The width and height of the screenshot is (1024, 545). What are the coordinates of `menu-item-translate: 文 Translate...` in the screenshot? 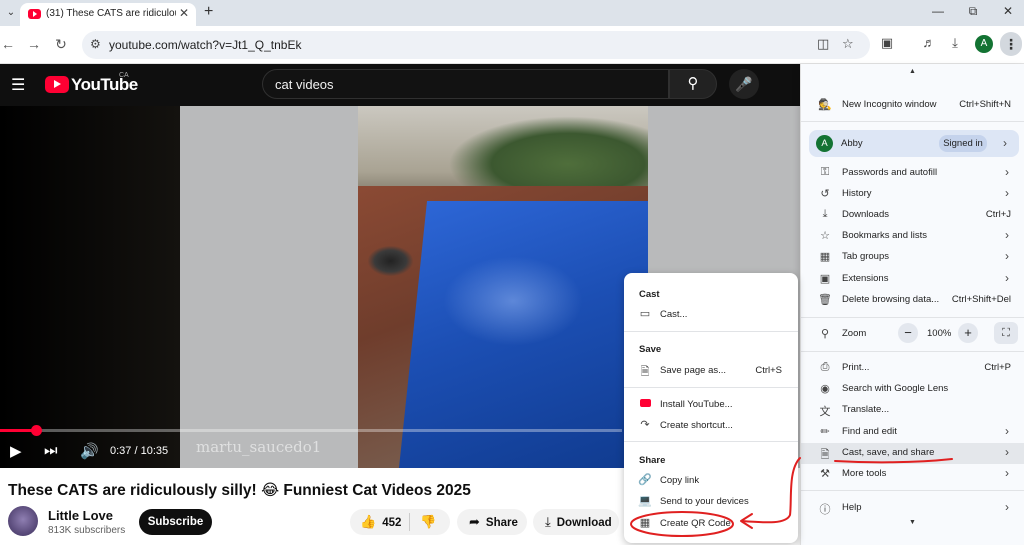 It's located at (912, 410).